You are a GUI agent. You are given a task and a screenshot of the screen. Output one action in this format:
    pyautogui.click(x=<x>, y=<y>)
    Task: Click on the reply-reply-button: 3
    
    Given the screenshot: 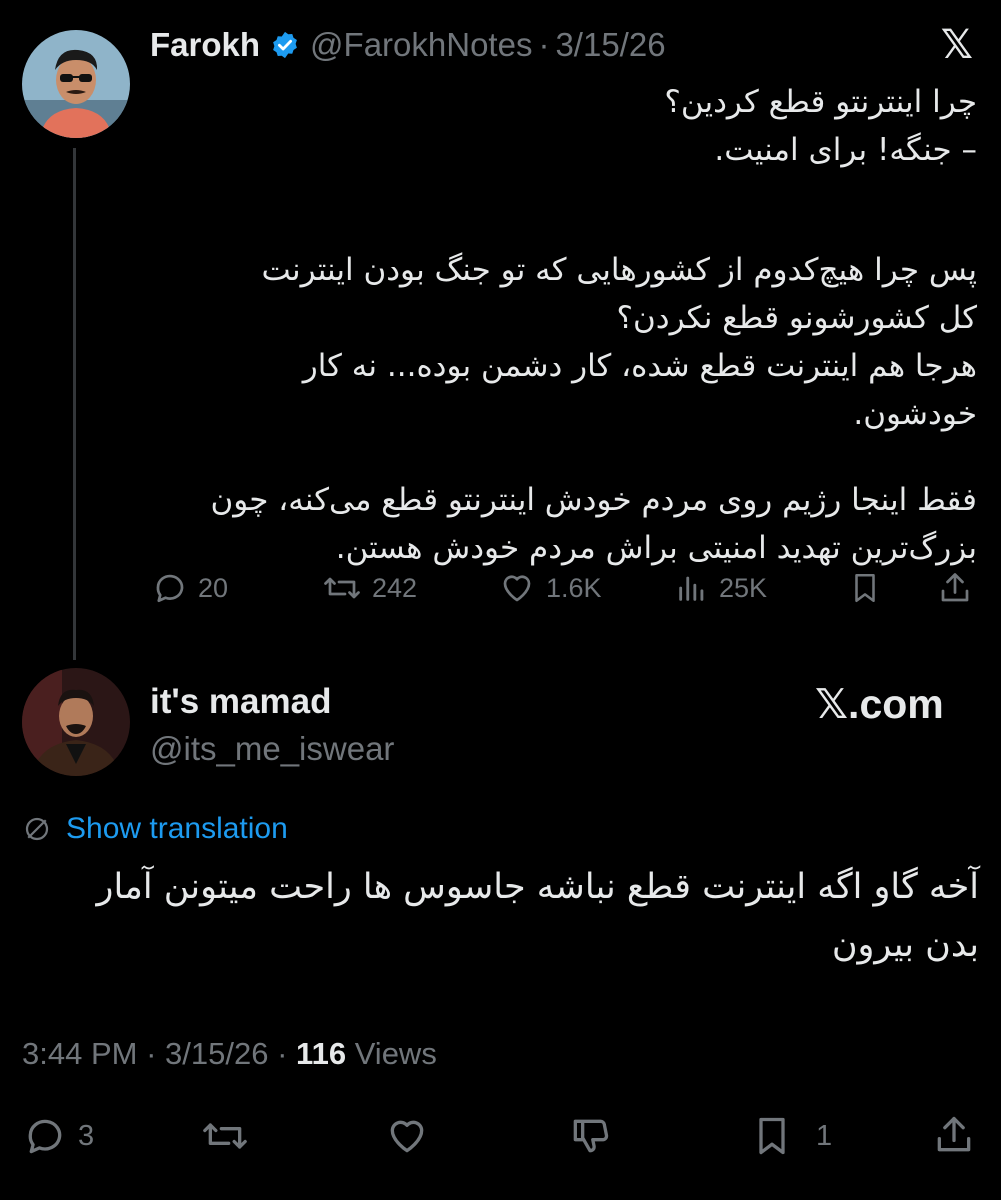 What is the action you would take?
    pyautogui.click(x=58, y=1136)
    